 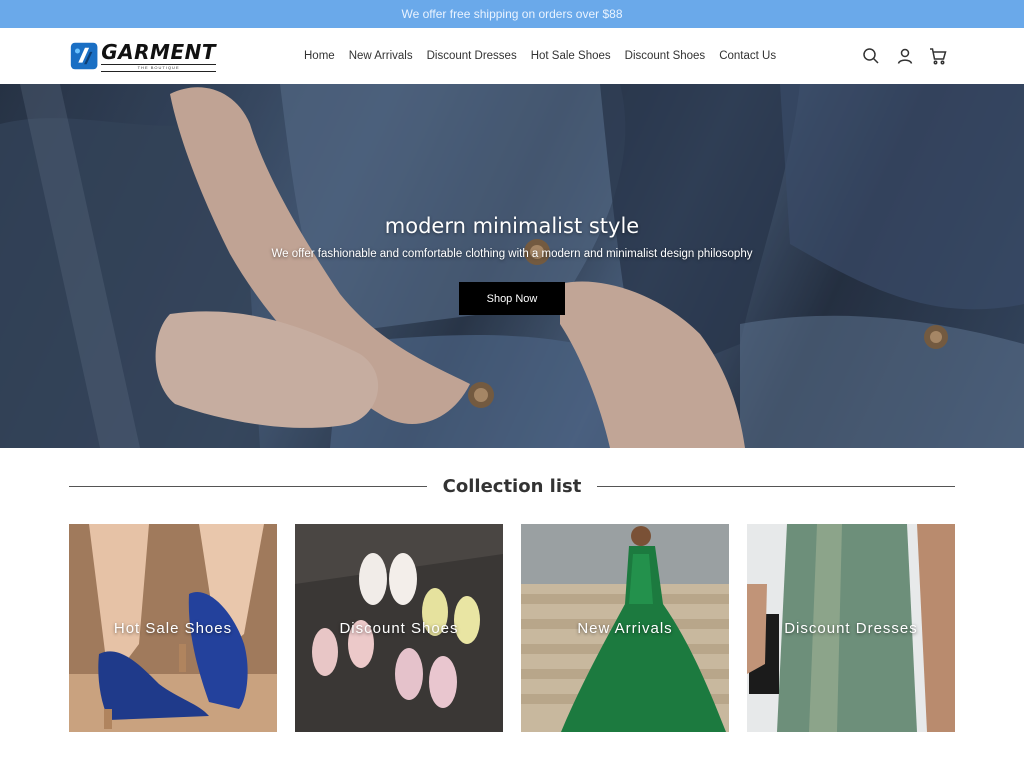 I want to click on search-button, so click(x=871, y=56).